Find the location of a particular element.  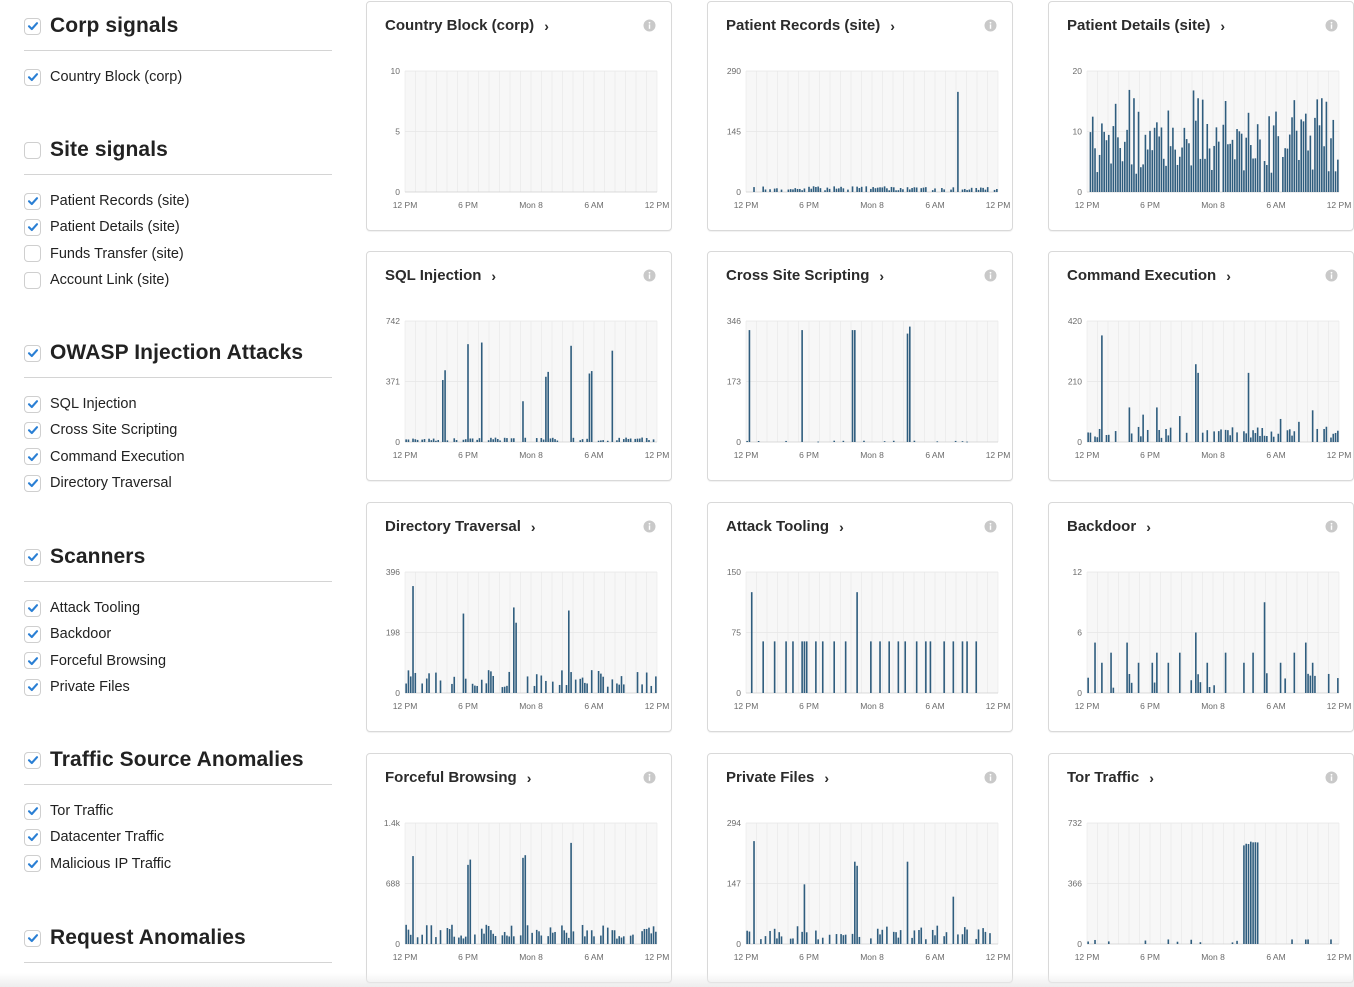

signal-item: Malicious IP Traffic is located at coordinates (178, 864).